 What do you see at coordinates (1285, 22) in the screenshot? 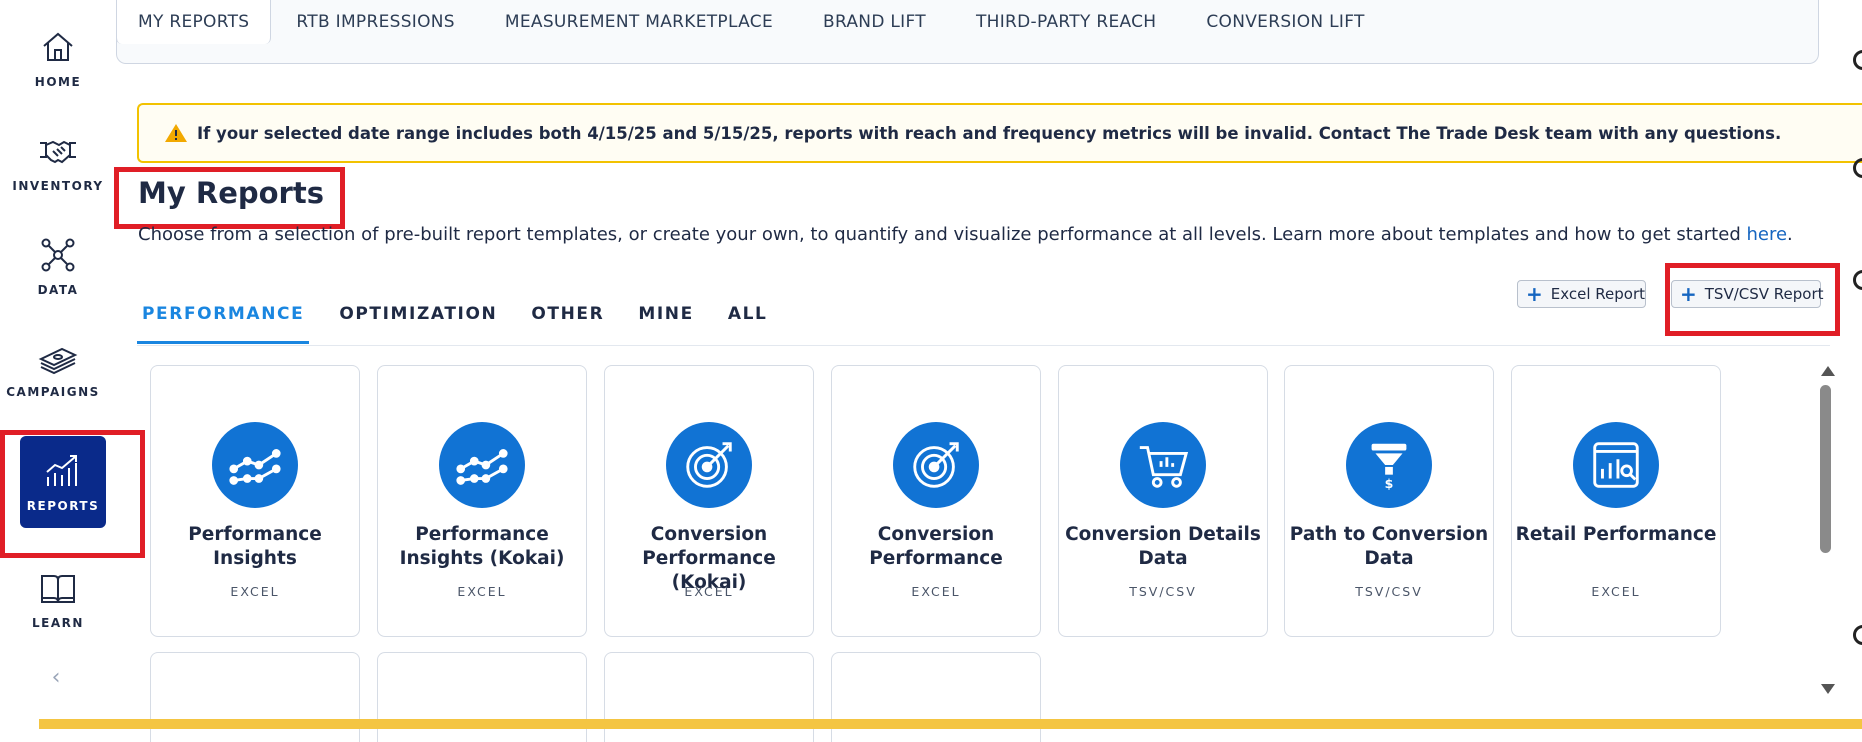
I see `tab-conversion-lift: CONVERSION LIFT` at bounding box center [1285, 22].